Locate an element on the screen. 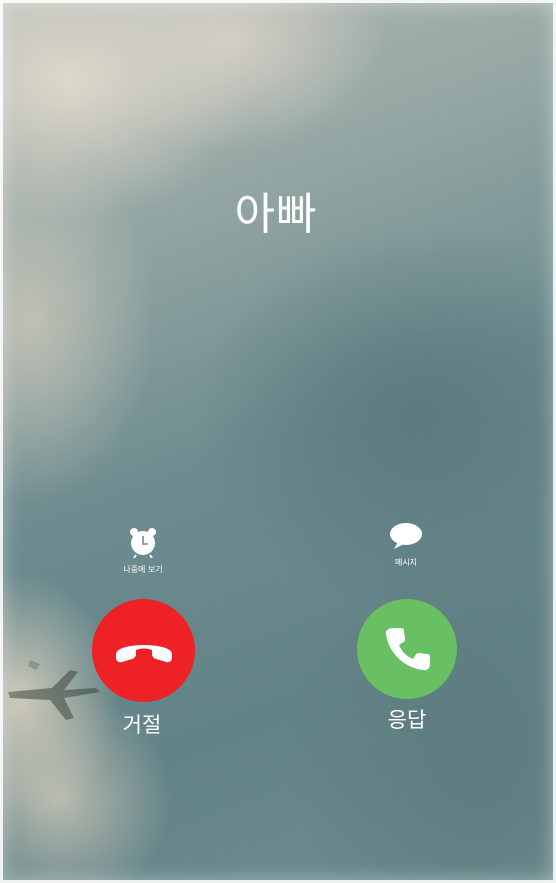 The height and width of the screenshot is (883, 556). decline-button is located at coordinates (143, 650).